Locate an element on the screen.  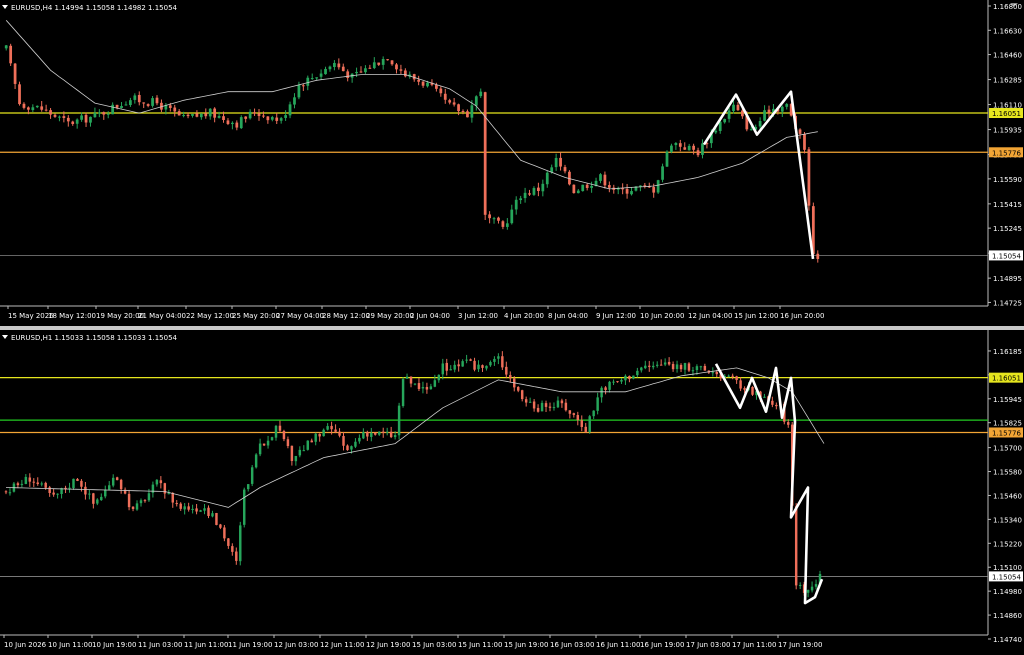
h1-drawn-wave-path is located at coordinates (769, 484).